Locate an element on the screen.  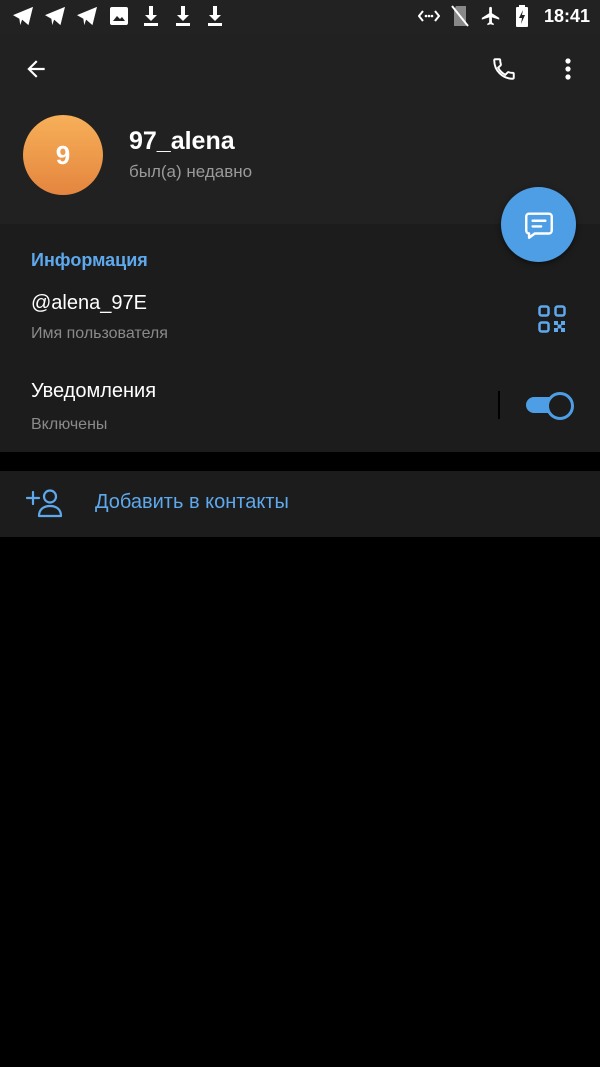
no-sim-icon is located at coordinates (460, 16).